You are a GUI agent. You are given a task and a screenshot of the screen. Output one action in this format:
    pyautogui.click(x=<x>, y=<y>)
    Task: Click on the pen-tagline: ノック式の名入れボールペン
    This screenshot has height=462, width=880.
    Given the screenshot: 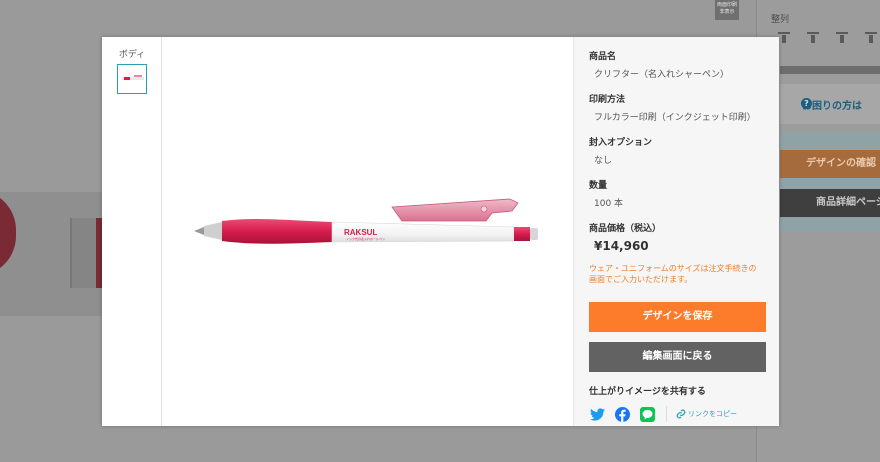 What is the action you would take?
    pyautogui.click(x=365, y=238)
    